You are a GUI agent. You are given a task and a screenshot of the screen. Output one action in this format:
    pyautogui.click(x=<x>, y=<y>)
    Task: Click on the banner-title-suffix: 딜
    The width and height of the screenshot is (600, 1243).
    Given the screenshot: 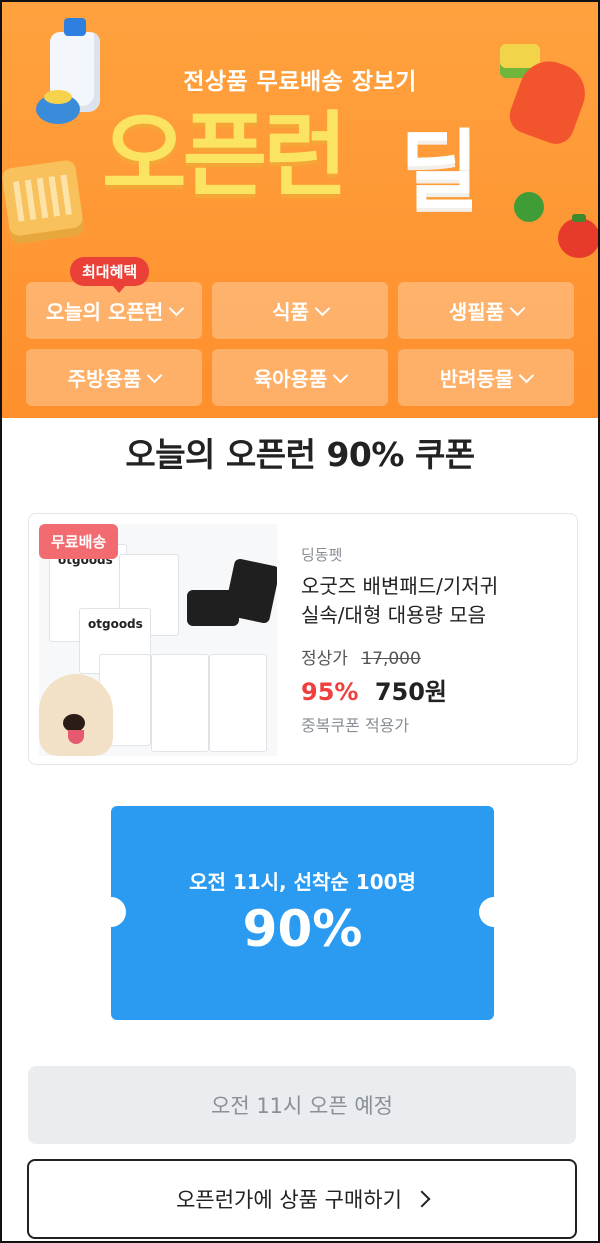 What is the action you would take?
    pyautogui.click(x=439, y=171)
    